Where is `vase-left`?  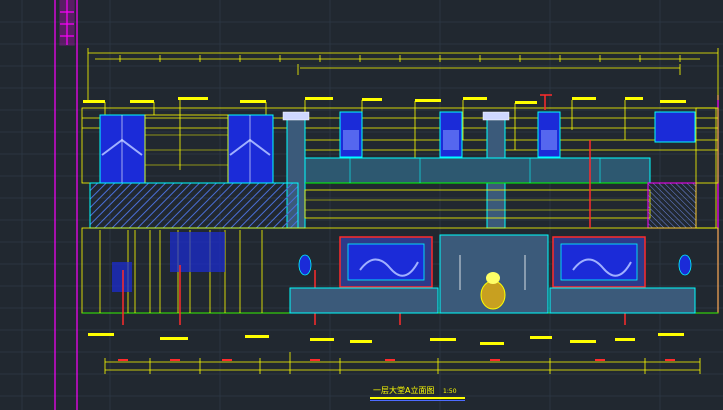
vase-left is located at coordinates (305, 265).